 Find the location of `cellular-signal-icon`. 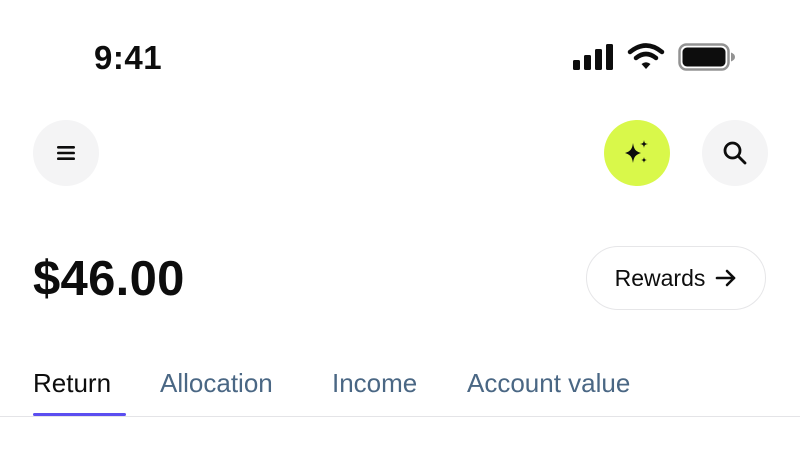

cellular-signal-icon is located at coordinates (593, 57).